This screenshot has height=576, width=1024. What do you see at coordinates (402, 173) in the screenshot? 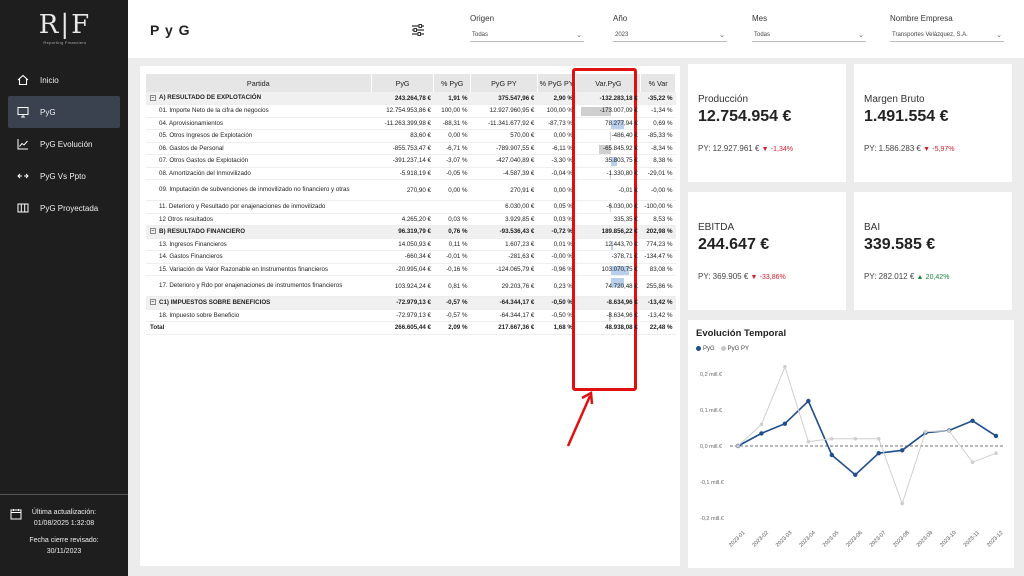
I see `cell-pyg: -5.918,19 €` at bounding box center [402, 173].